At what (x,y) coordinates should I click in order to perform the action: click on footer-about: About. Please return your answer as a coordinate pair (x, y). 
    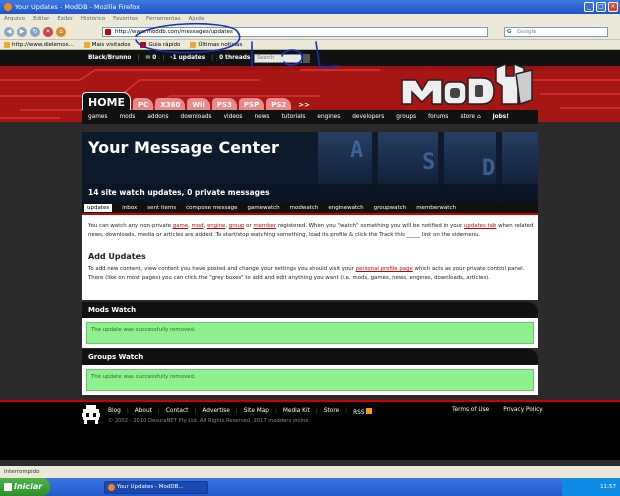
    Looking at the image, I should click on (143, 412).